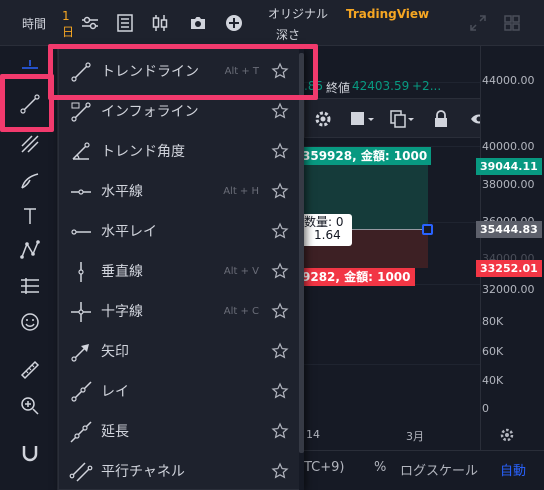 This screenshot has height=490, width=544. I want to click on trend-angle-icon, so click(81, 152).